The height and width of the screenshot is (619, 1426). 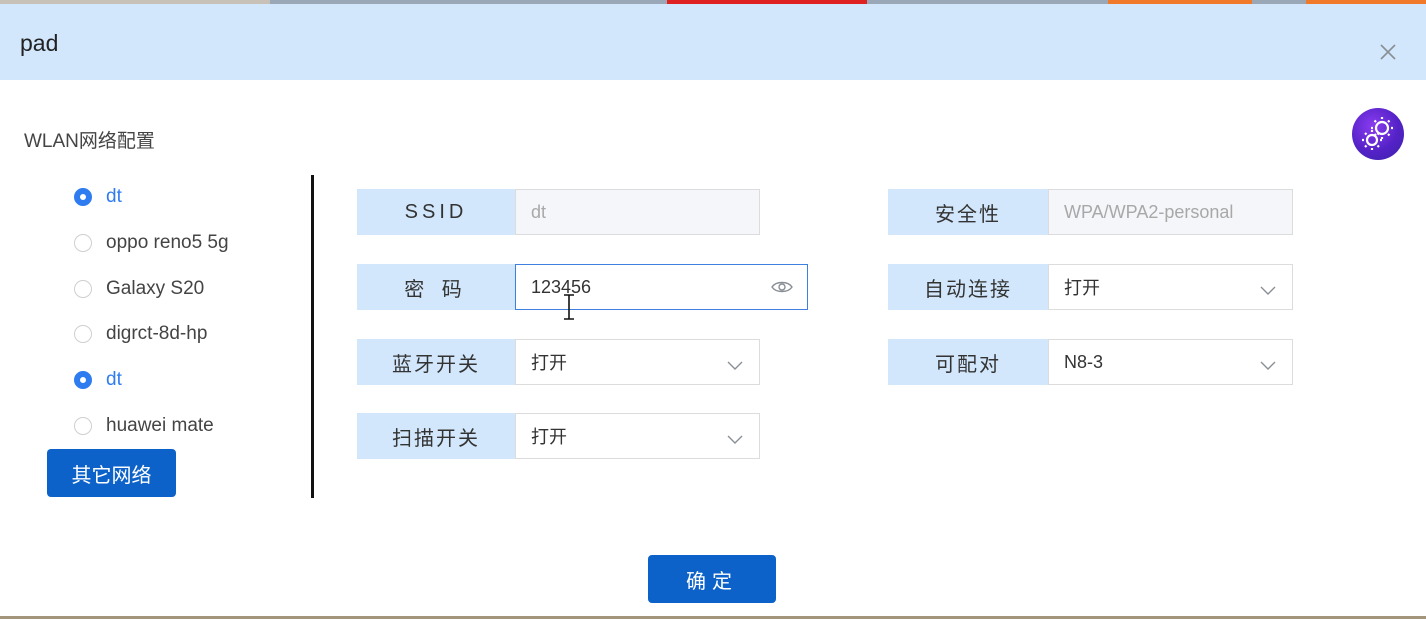 What do you see at coordinates (782, 289) in the screenshot?
I see `eye-icon` at bounding box center [782, 289].